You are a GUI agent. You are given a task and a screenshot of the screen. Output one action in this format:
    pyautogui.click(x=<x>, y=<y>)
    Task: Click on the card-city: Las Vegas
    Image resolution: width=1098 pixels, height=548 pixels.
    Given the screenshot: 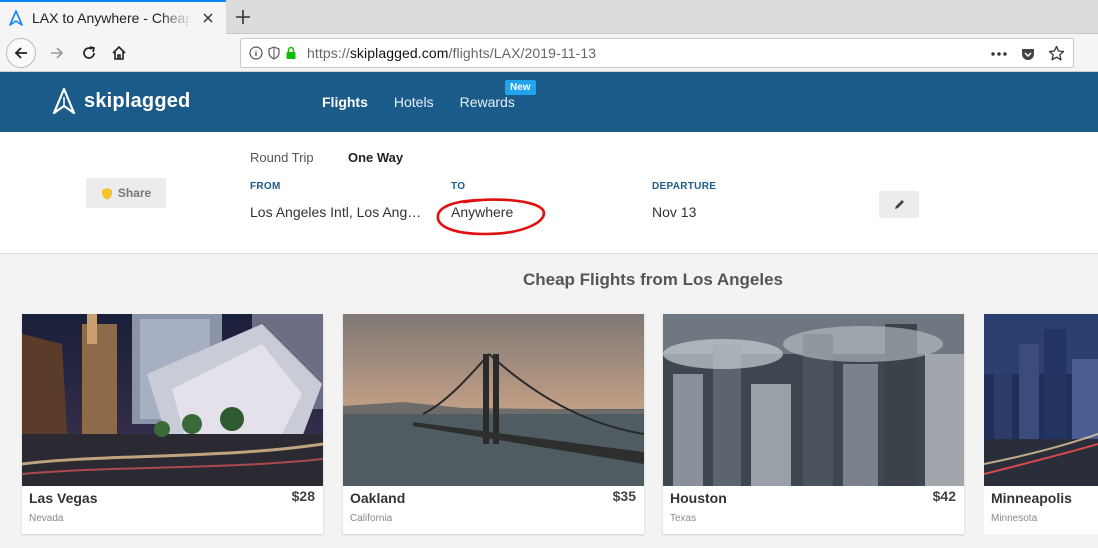 What is the action you would take?
    pyautogui.click(x=63, y=498)
    